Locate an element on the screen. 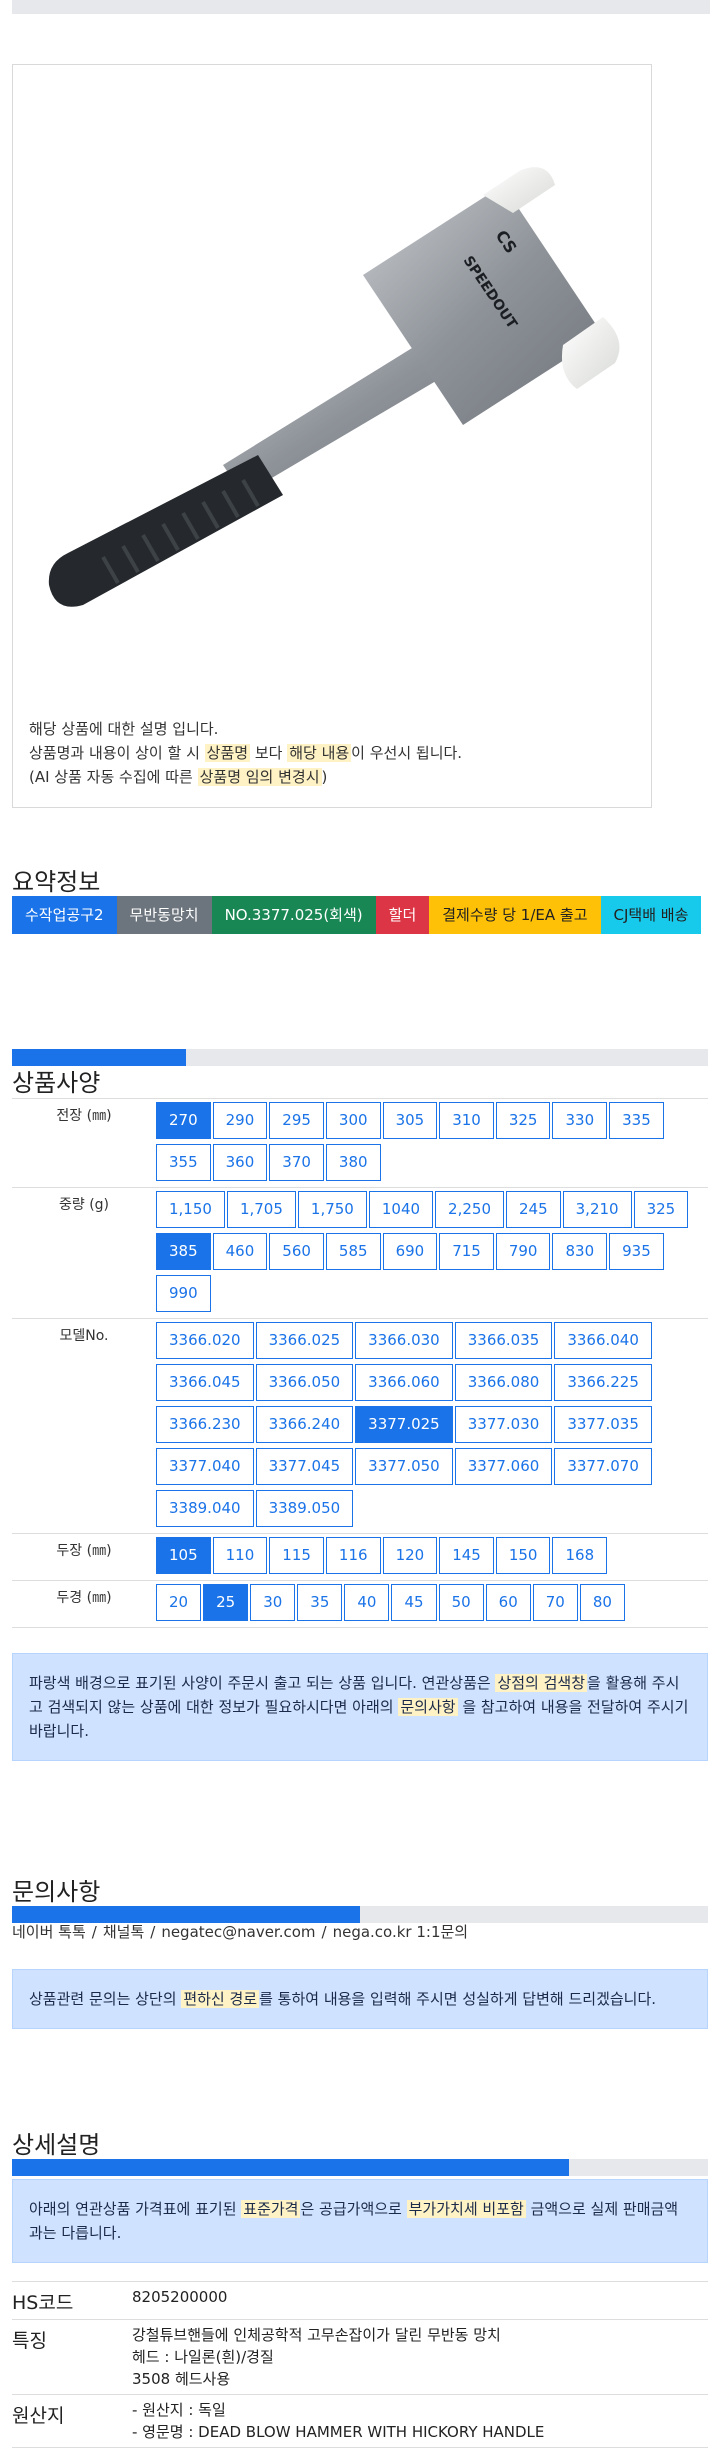 Image resolution: width=720 pixels, height=2448 pixels. spec-option: 935 is located at coordinates (636, 1251).